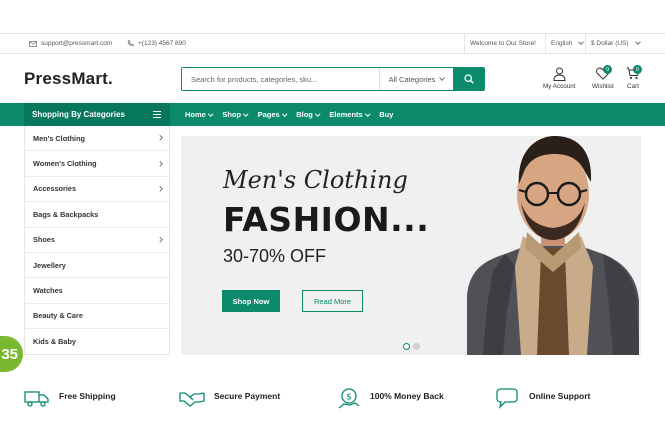 Image resolution: width=665 pixels, height=445 pixels. Describe the element at coordinates (332, 301) in the screenshot. I see `read-more-button: Read More` at that location.